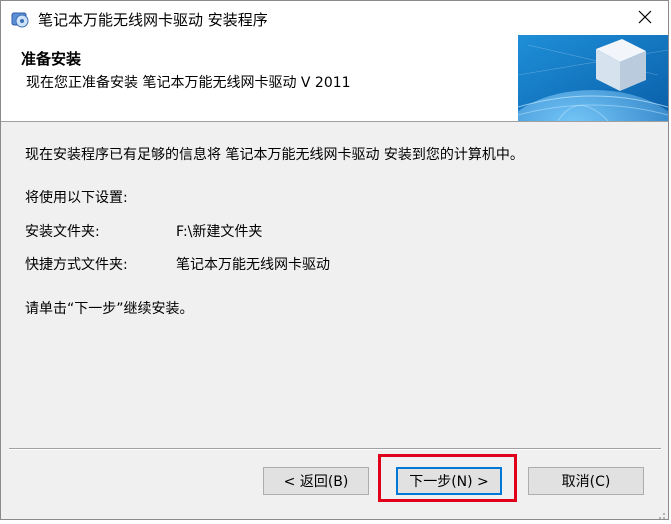  Describe the element at coordinates (20, 19) in the screenshot. I see `installer-icon` at that location.